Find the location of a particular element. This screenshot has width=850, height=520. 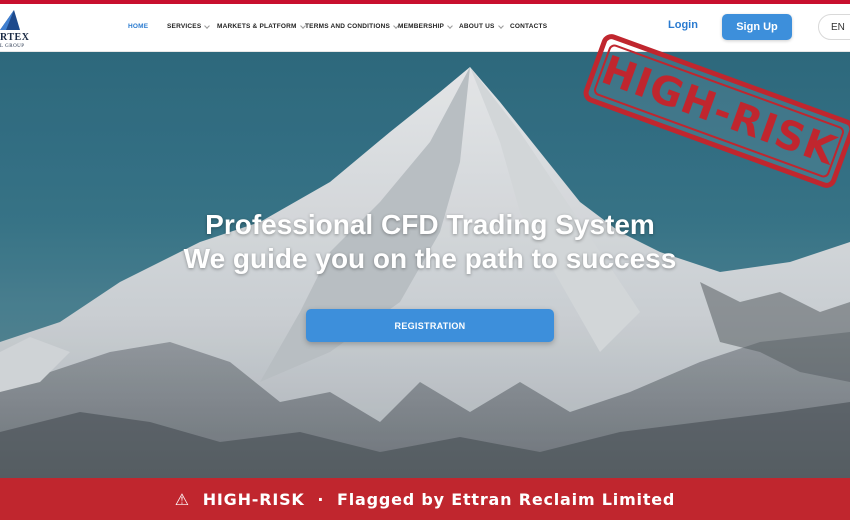

hero-headline-line1: Professional CFD Trading System is located at coordinates (430, 224).